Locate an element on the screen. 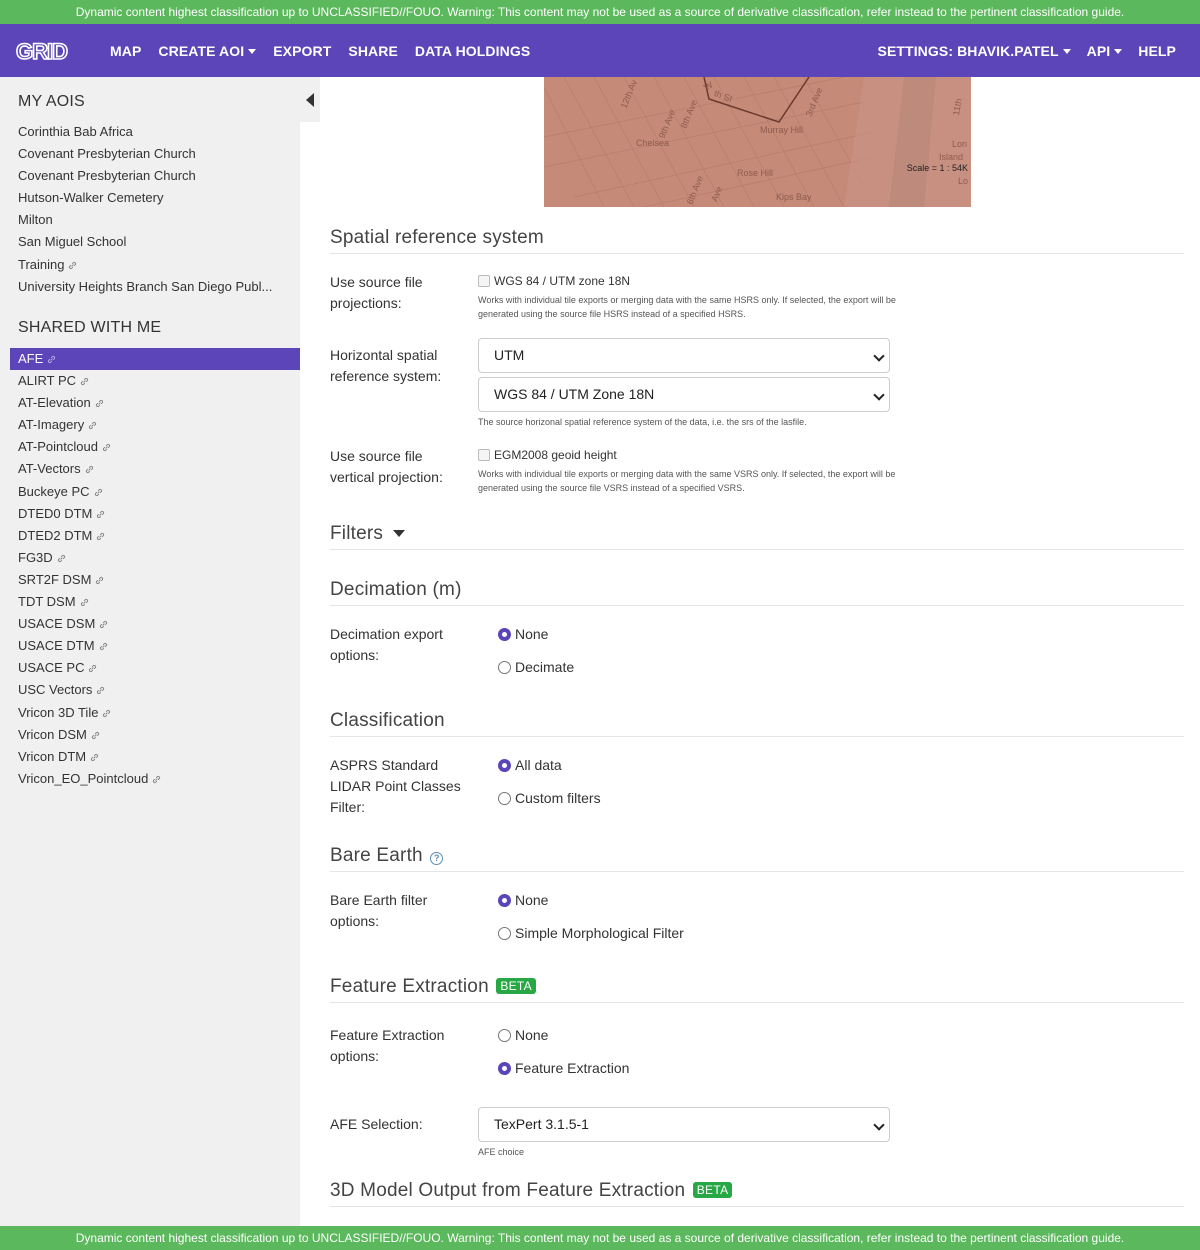  vertical-proj-checkbox is located at coordinates (484, 455).